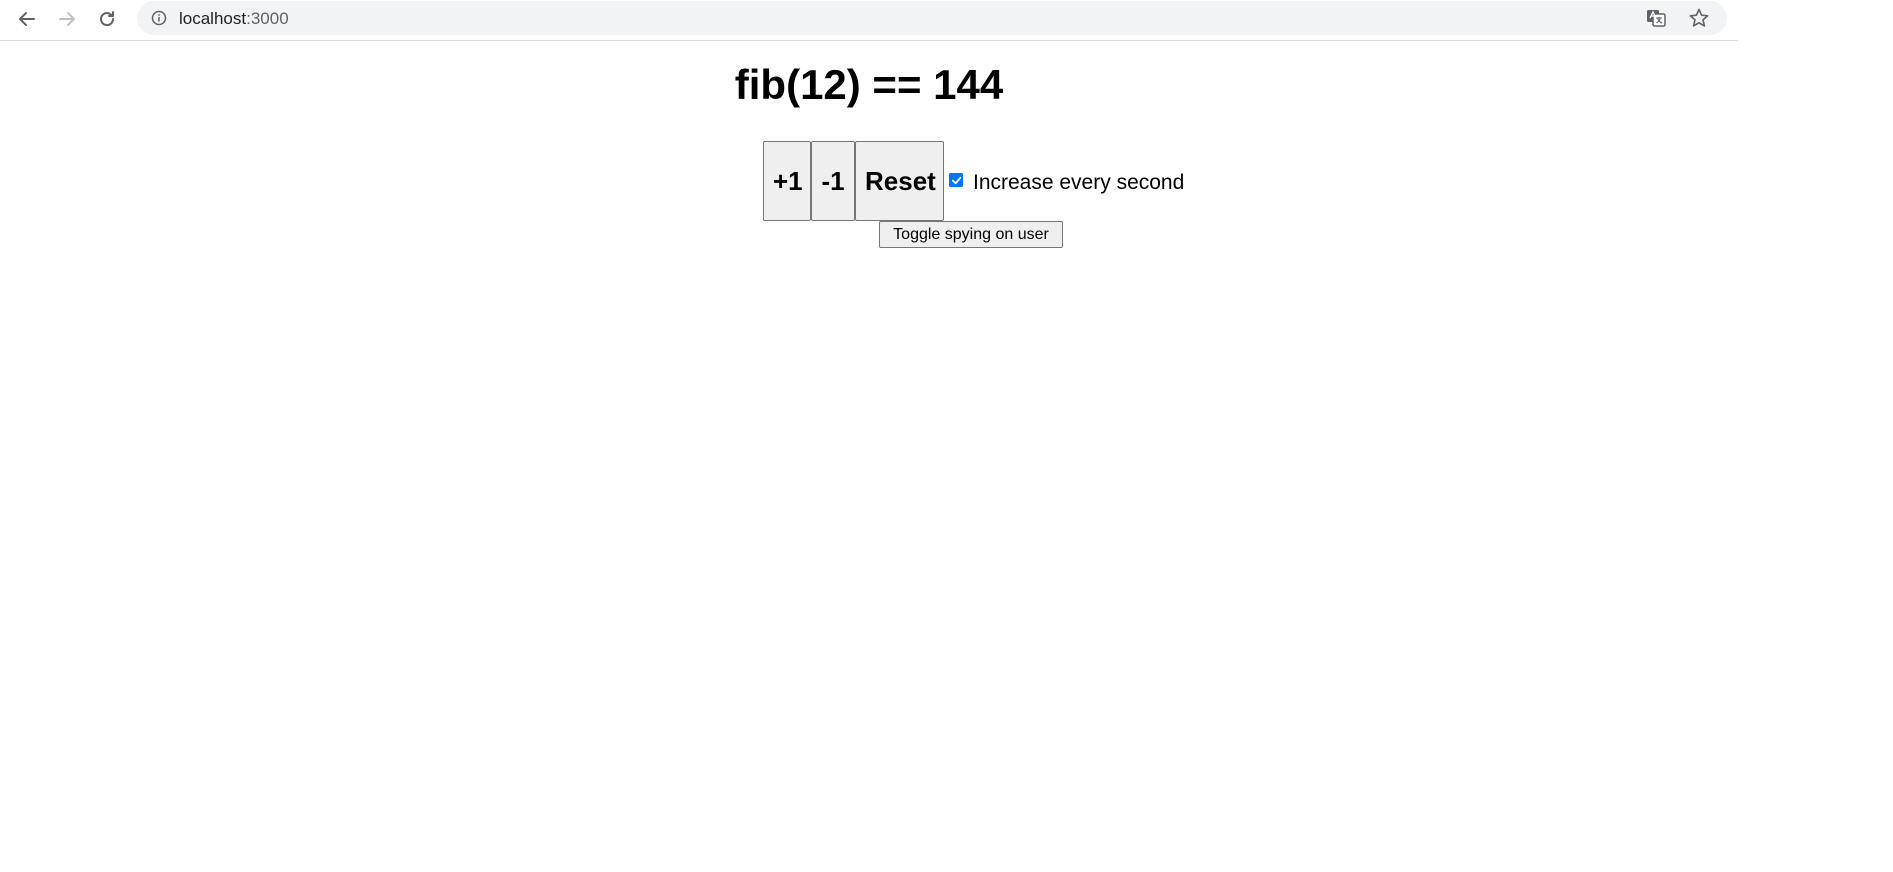 Image resolution: width=1893 pixels, height=872 pixels. I want to click on toggle-spying-button: Toggle spying on user, so click(971, 234).